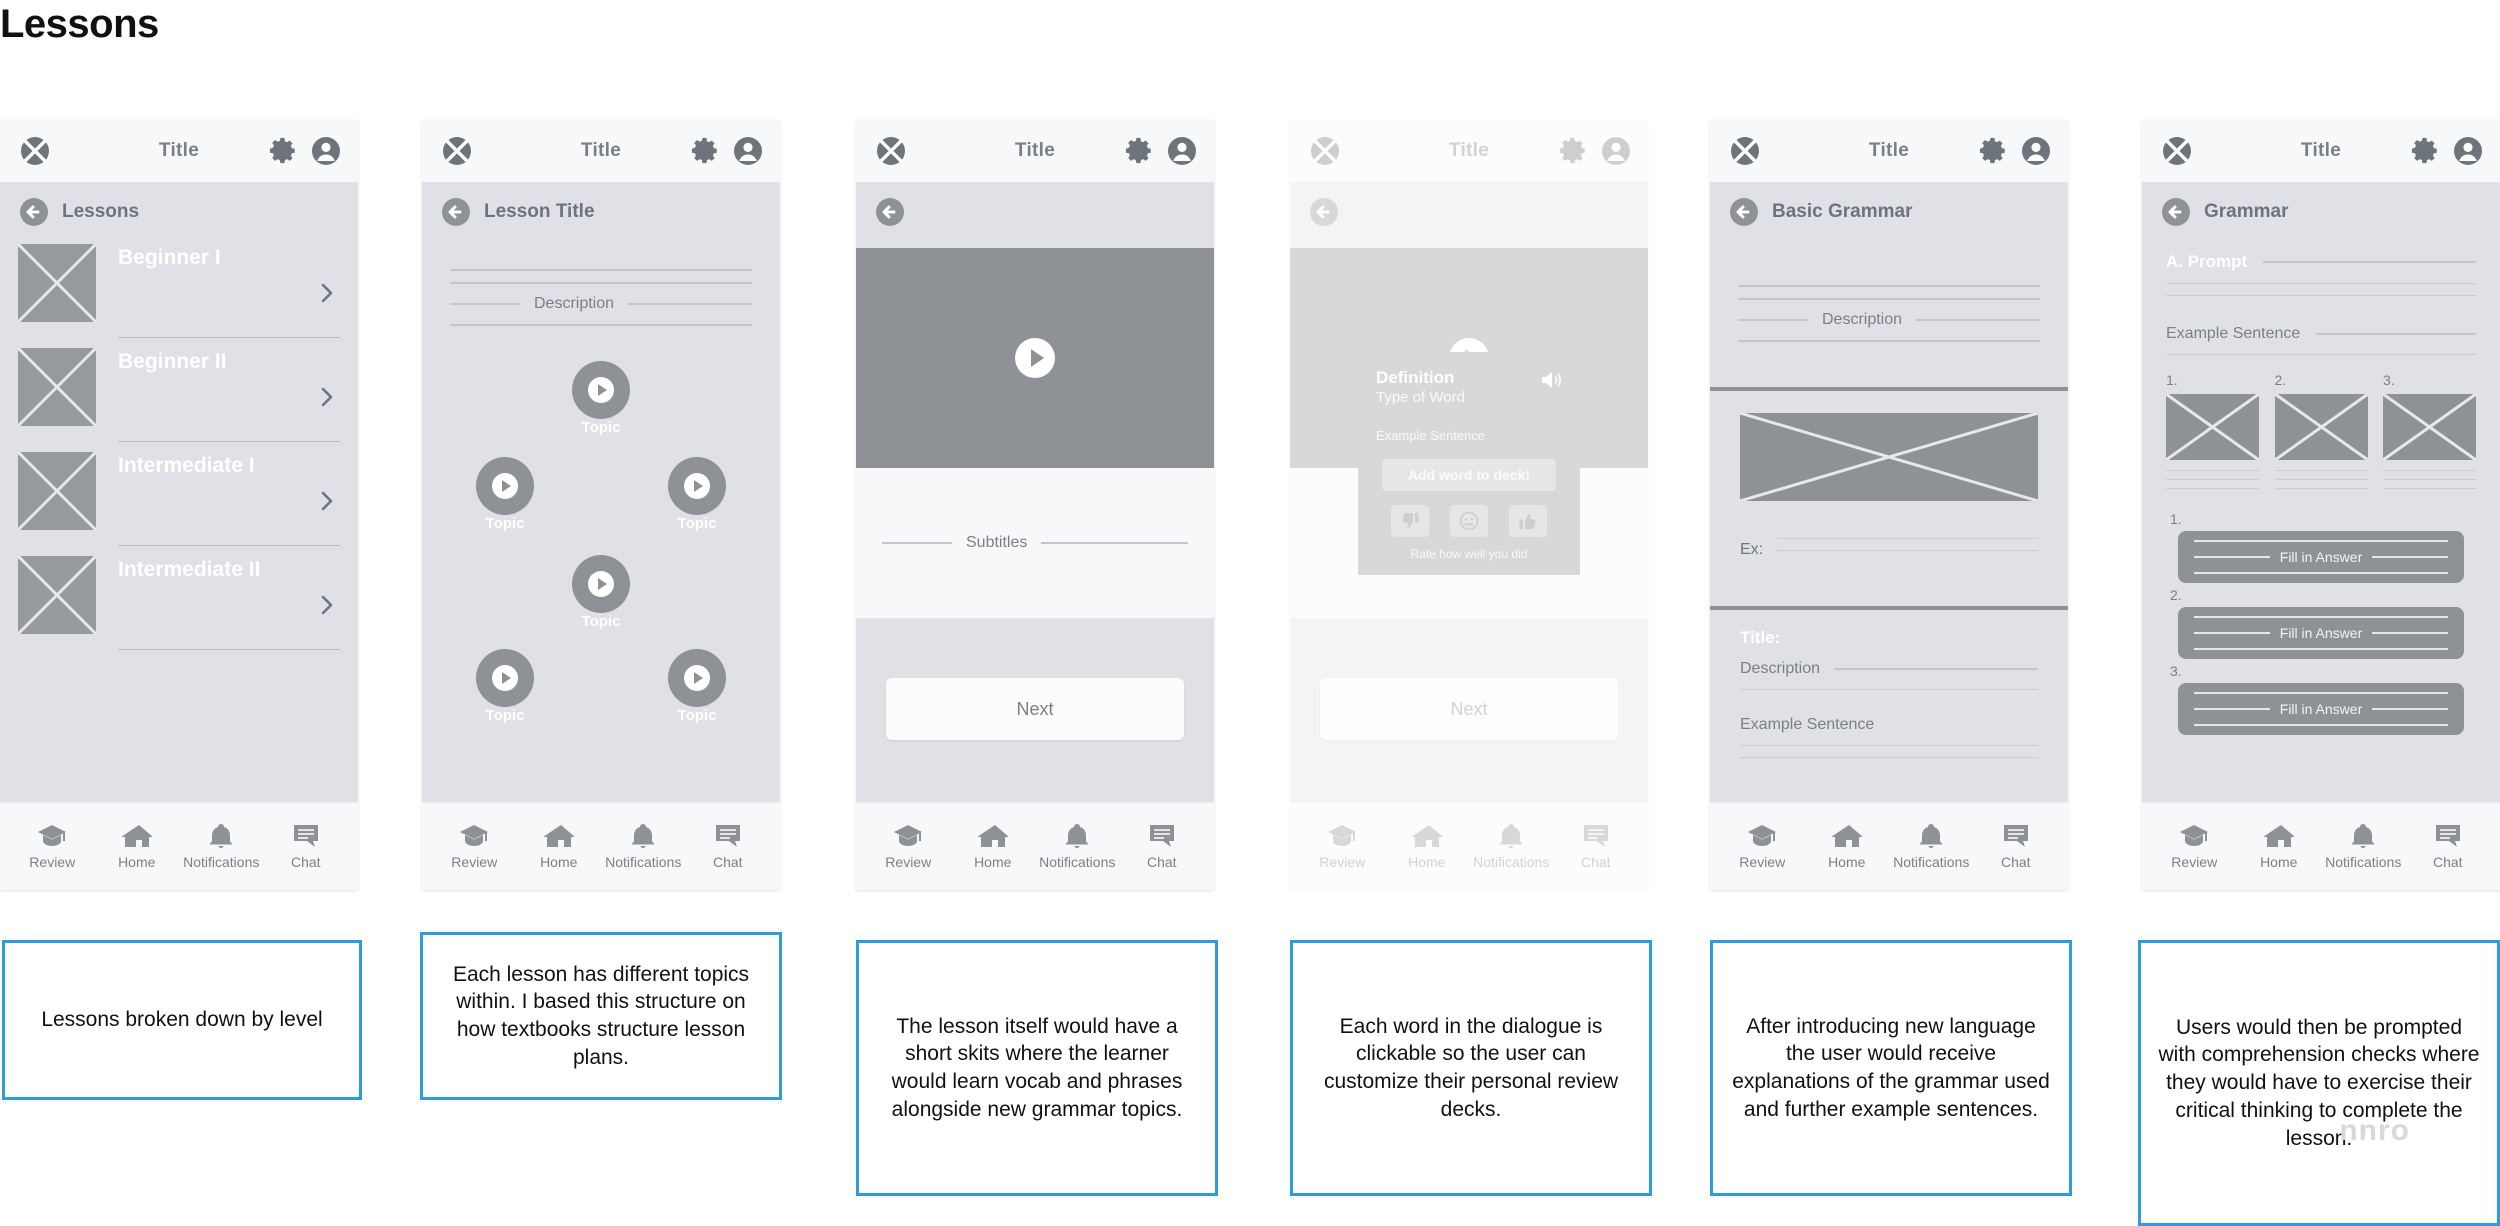 The width and height of the screenshot is (2500, 1226). Describe the element at coordinates (2212, 434) in the screenshot. I see `choice-item: 1.` at that location.